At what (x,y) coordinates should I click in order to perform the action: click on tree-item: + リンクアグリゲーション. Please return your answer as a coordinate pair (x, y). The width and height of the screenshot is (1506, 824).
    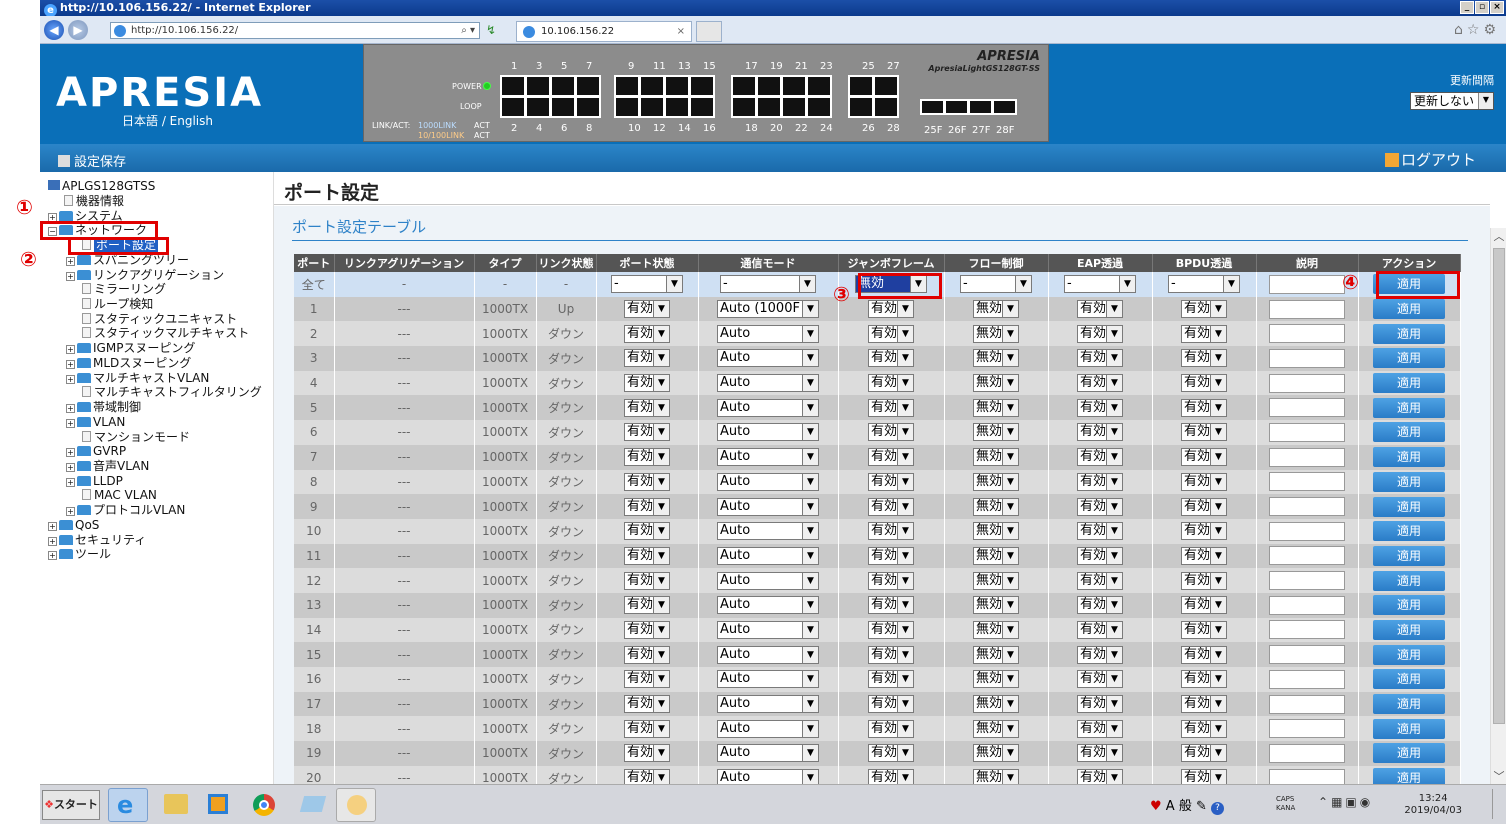
    Looking at the image, I should click on (145, 275).